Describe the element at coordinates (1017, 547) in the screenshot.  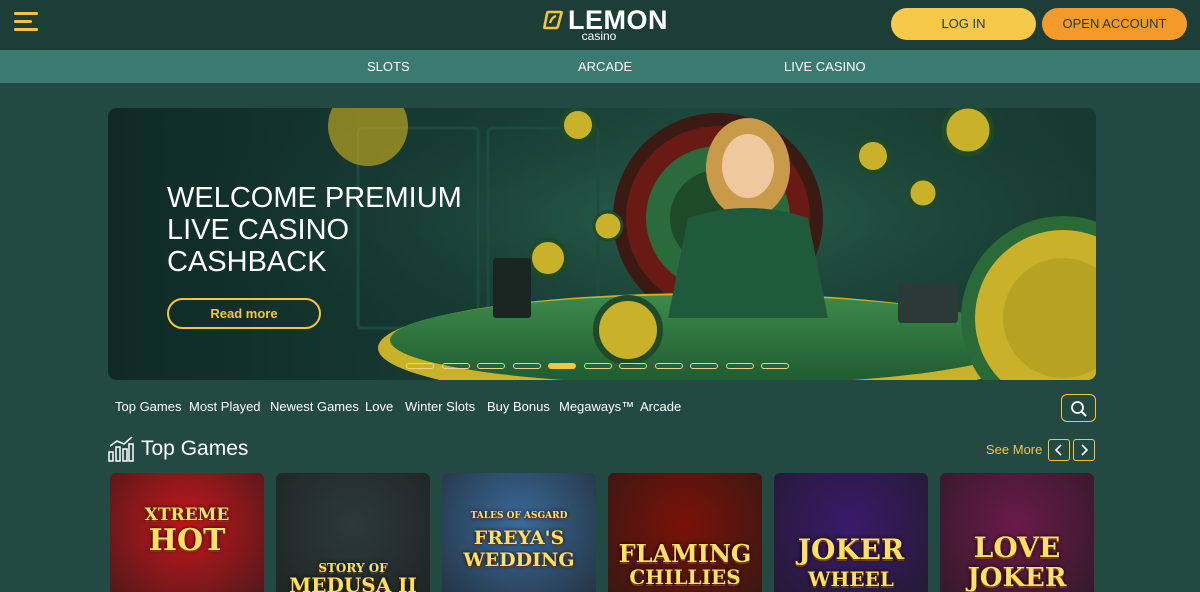
I see `game-title: LOVE` at that location.